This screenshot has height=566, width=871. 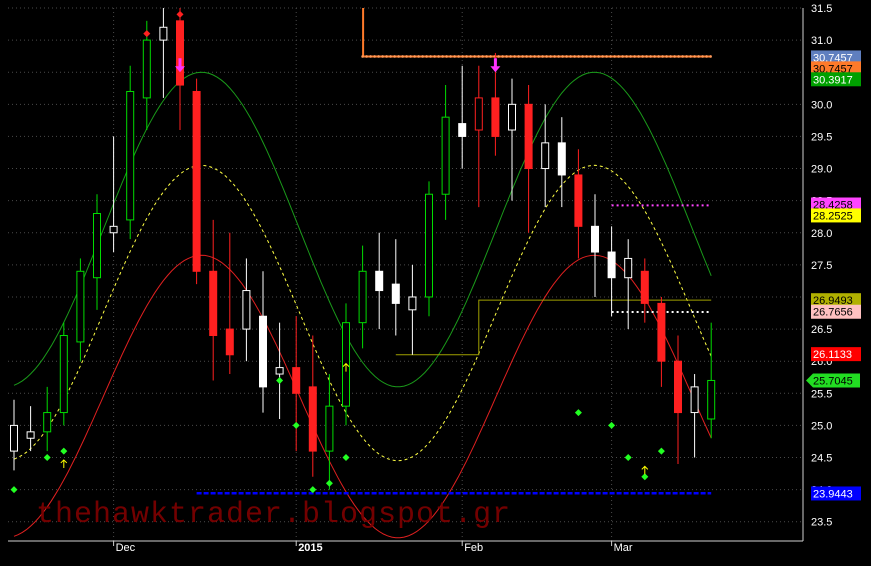 I want to click on y-tick-label: 30.0, so click(x=821, y=105).